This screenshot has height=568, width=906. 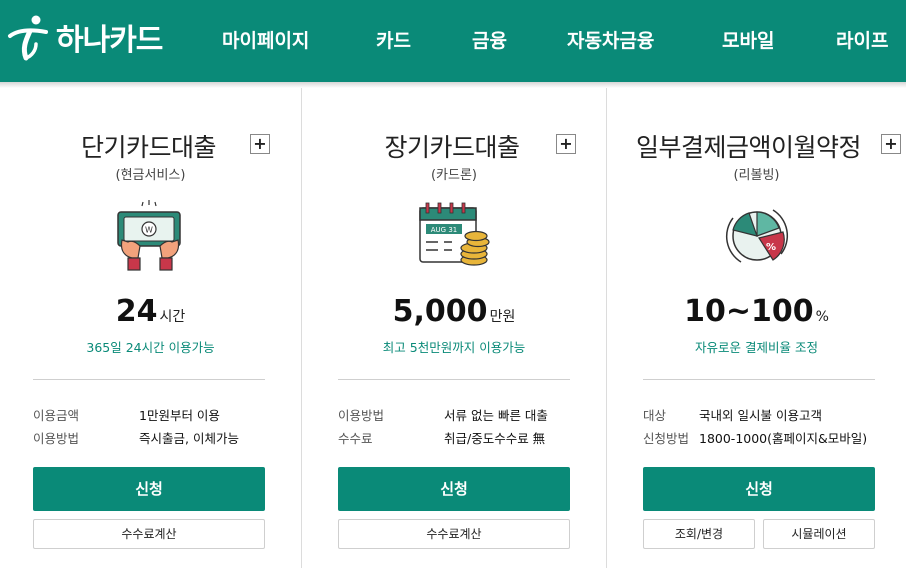 What do you see at coordinates (265, 39) in the screenshot?
I see `nav-mypage: 마이페이지` at bounding box center [265, 39].